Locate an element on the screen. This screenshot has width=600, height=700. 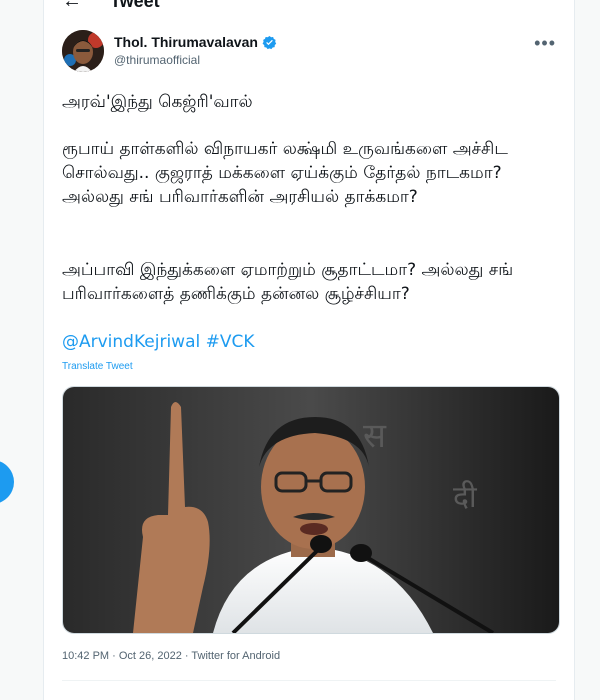
divider is located at coordinates (309, 680).